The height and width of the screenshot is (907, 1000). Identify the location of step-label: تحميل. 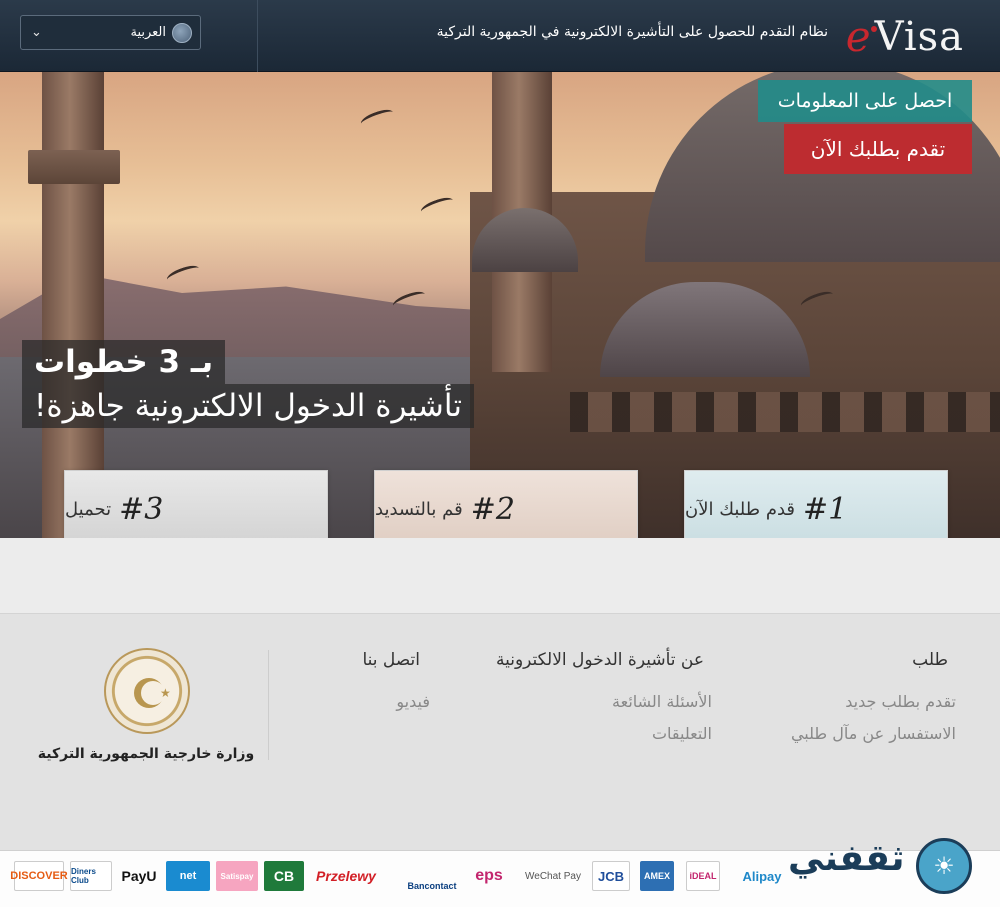
(88, 509).